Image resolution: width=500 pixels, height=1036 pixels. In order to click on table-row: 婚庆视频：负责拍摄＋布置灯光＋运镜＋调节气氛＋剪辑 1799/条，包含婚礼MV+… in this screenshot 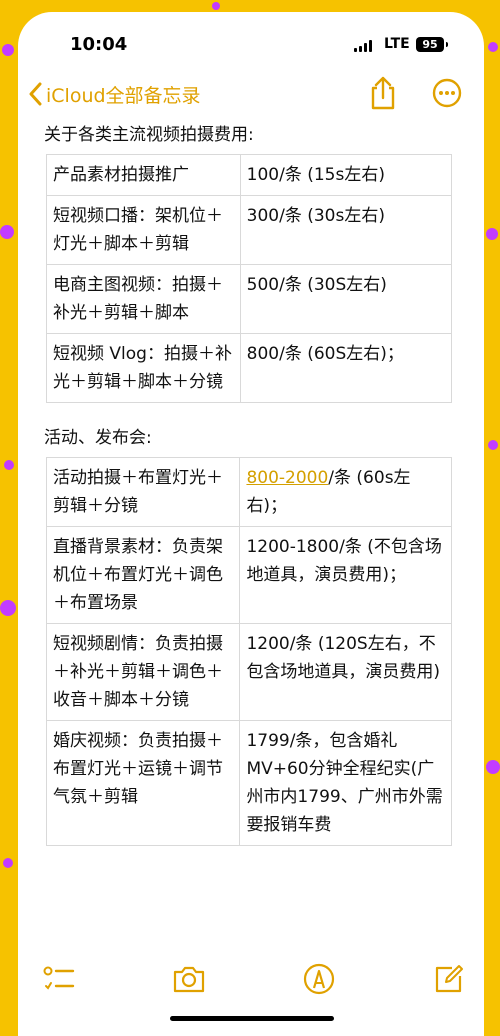, I will do `click(248, 783)`.